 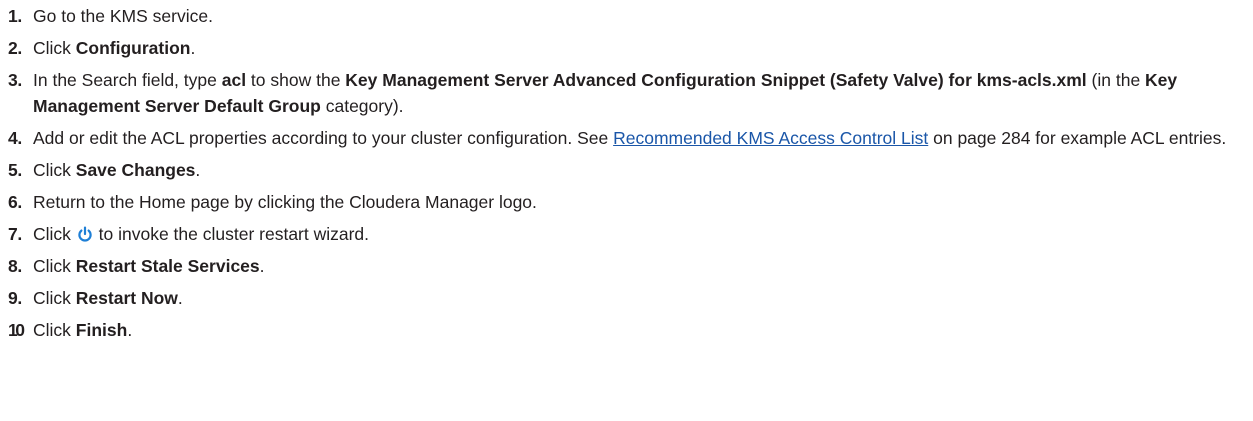 What do you see at coordinates (770, 138) in the screenshot?
I see `recommended-acl-link: Recommended KMS Access Control List` at bounding box center [770, 138].